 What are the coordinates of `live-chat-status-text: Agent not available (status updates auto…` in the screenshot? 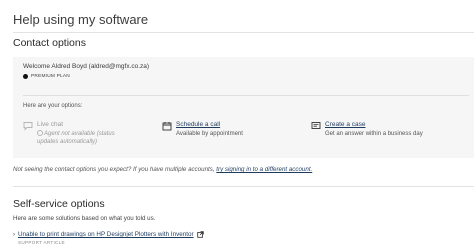 It's located at (76, 138).